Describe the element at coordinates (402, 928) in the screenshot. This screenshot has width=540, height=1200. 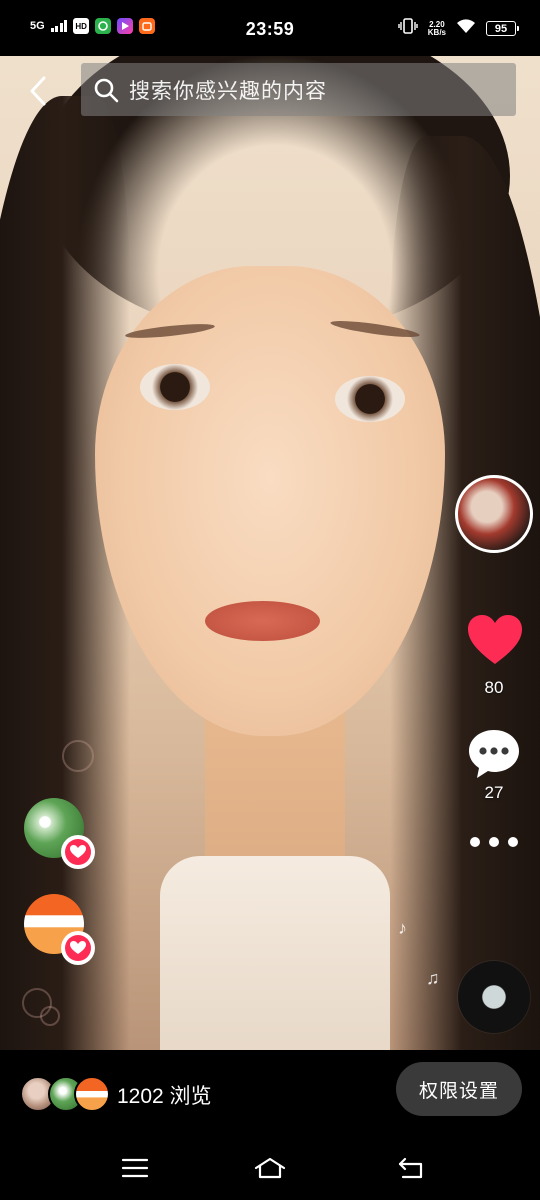
I see `music-note-icon: ♪` at that location.